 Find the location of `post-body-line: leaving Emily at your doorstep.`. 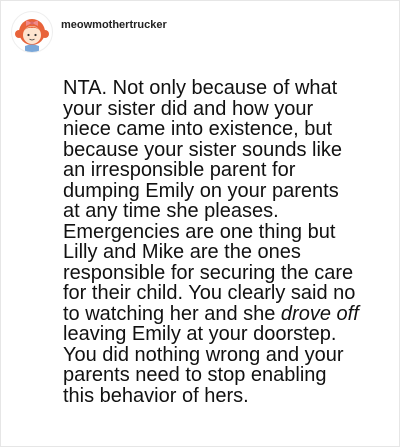

post-body-line: leaving Emily at your doorstep. is located at coordinates (200, 334).